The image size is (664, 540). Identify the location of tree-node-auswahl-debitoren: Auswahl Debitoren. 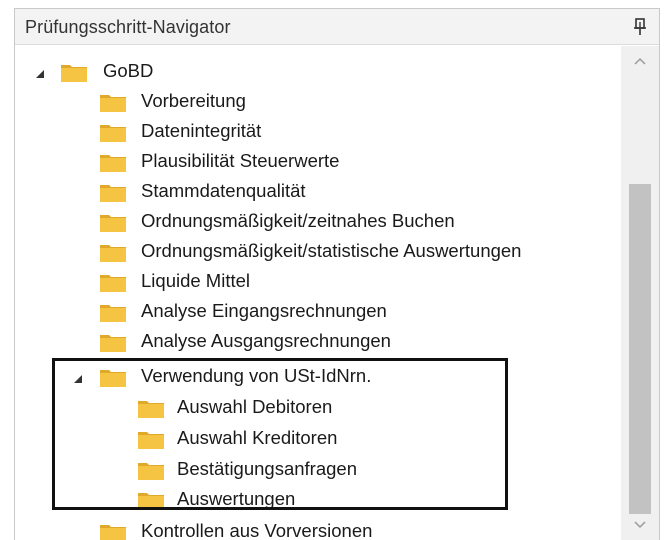
(315, 407).